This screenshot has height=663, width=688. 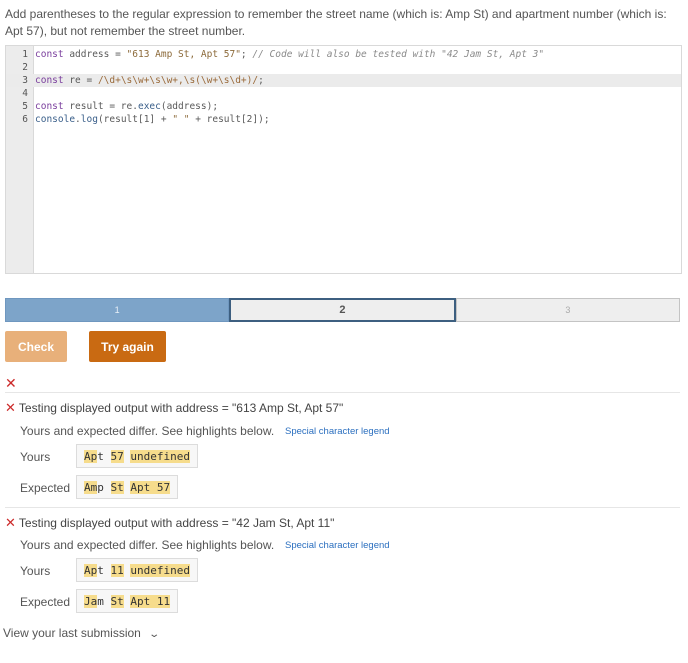 I want to click on diff-highlight: Apt 57, so click(x=150, y=487).